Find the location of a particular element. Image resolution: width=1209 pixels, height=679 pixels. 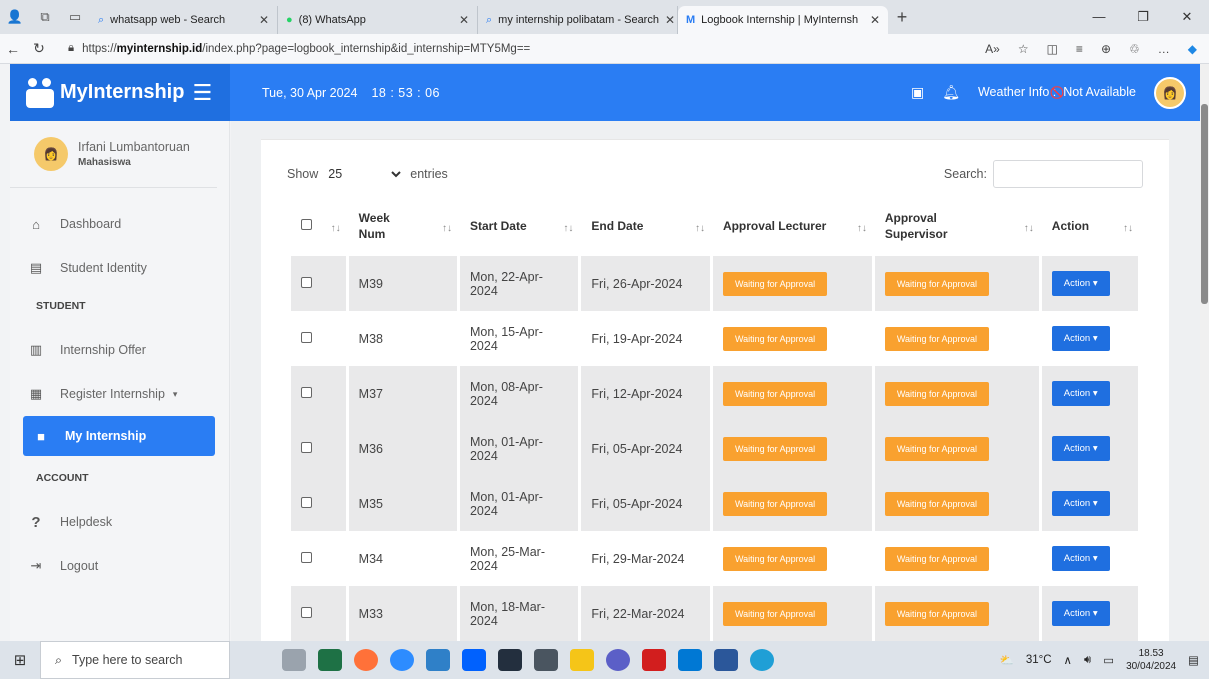

taskbar-search: ⌕ Type here to search is located at coordinates (135, 660).